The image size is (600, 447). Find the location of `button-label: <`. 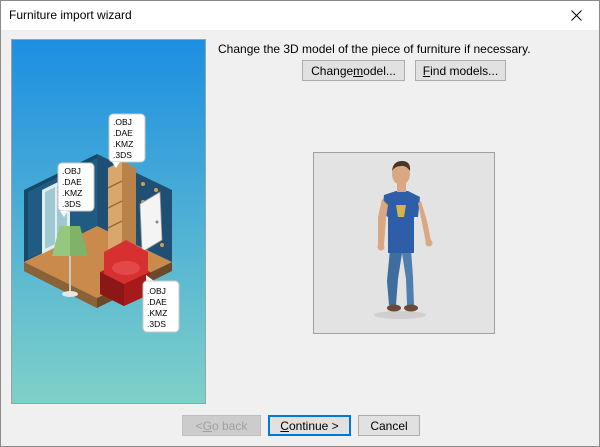

button-label: < is located at coordinates (199, 425).